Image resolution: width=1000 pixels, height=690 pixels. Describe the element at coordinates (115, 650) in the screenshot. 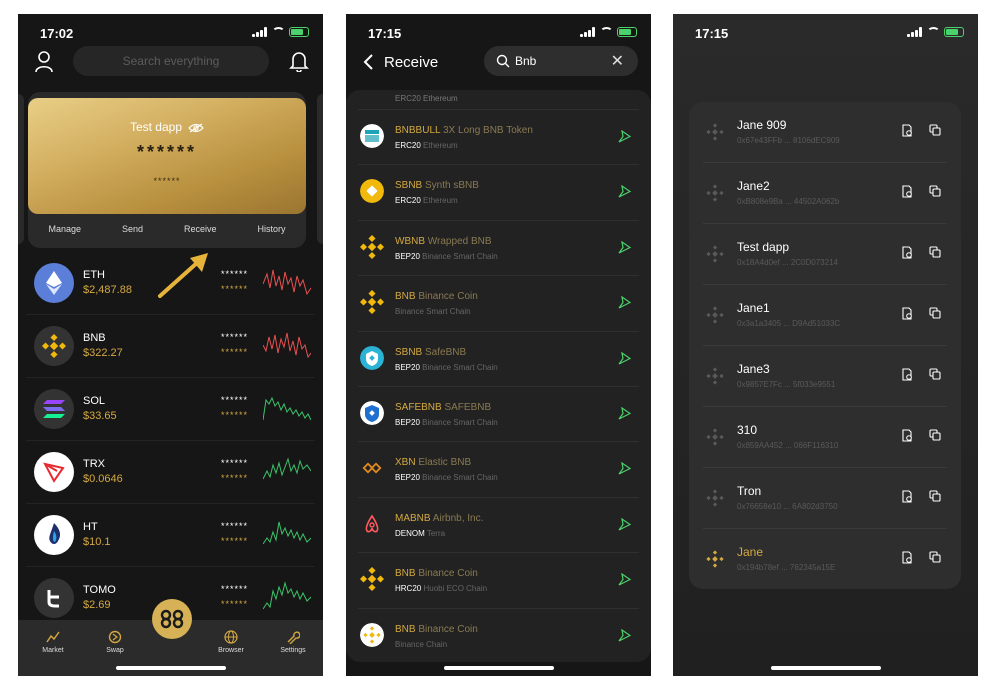

I see `nav-swap-label: Swap` at that location.